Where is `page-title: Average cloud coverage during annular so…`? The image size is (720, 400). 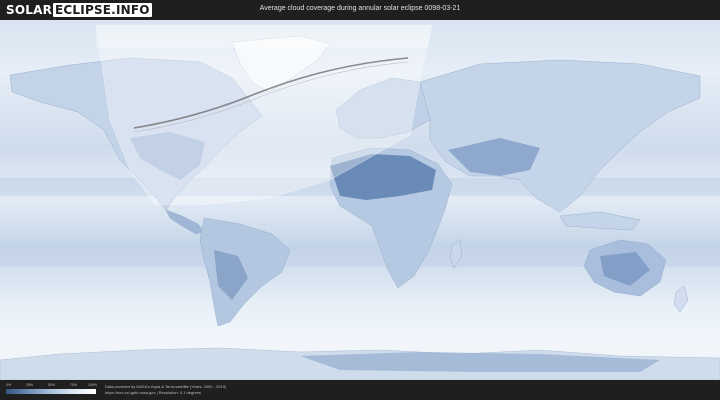
page-title: Average cloud coverage during annular so… is located at coordinates (360, 8).